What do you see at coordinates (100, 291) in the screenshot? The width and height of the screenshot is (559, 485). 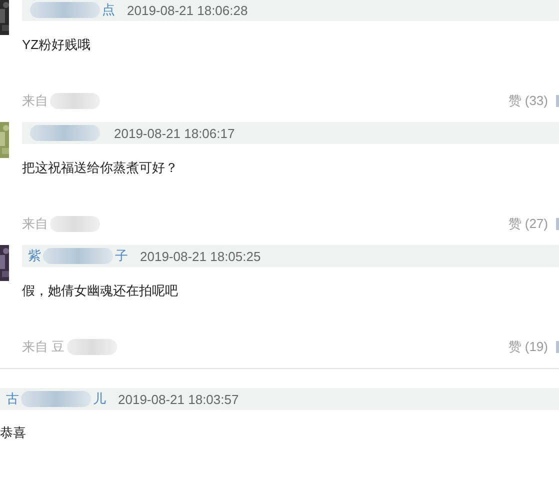 I see `comment-text: 假，她倩女幽魂还在拍呢吧` at bounding box center [100, 291].